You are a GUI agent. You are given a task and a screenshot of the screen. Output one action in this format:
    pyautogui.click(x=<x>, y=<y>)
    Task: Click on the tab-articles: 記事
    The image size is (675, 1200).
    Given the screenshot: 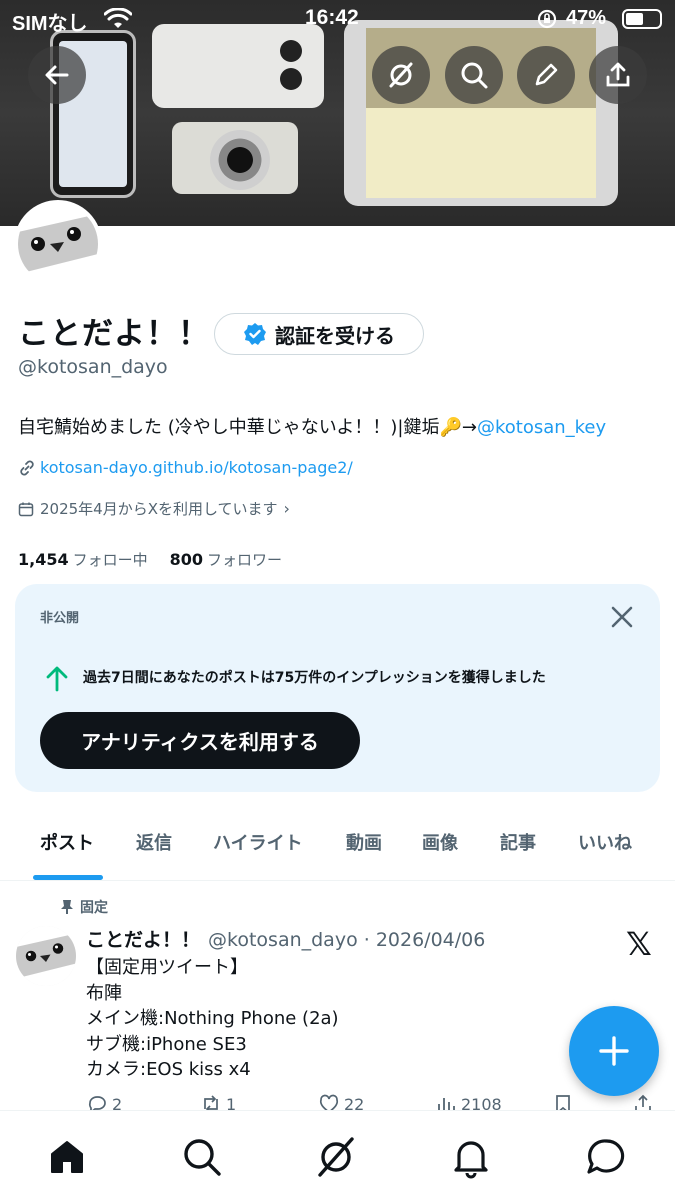 What is the action you would take?
    pyautogui.click(x=518, y=842)
    